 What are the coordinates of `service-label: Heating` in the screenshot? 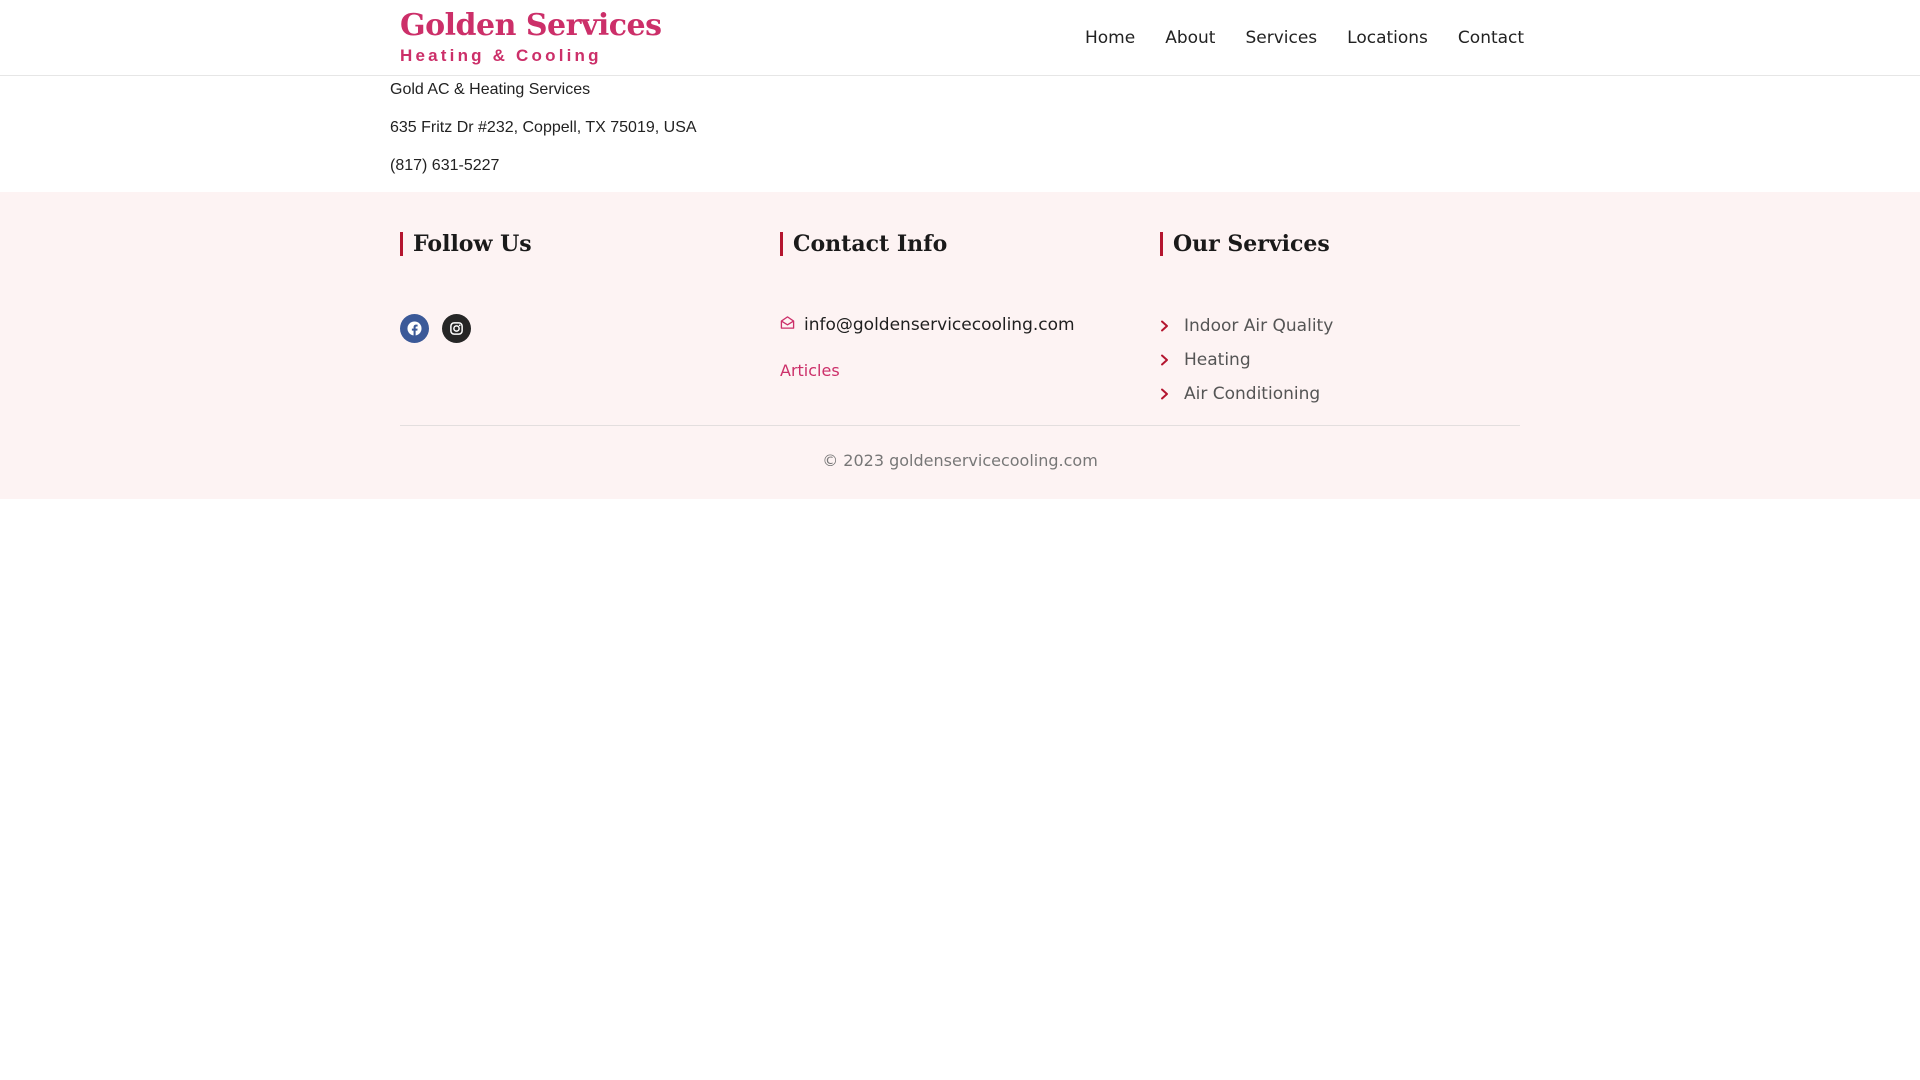 It's located at (1217, 360).